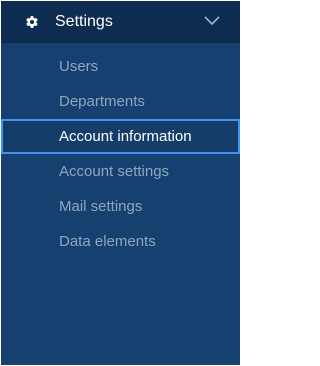 The image size is (320, 366). I want to click on menu-item-data-elements: Data elements, so click(120, 241).